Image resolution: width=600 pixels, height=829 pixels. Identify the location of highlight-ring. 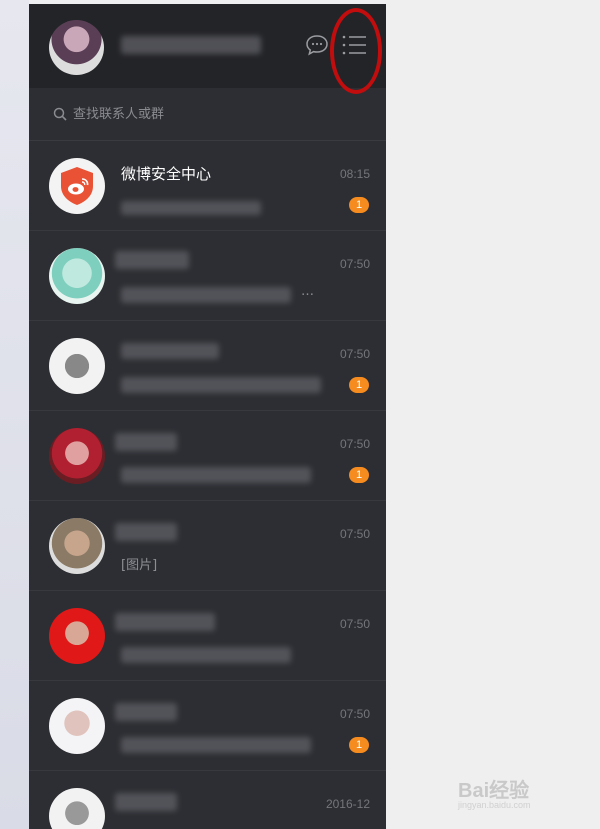
(356, 51).